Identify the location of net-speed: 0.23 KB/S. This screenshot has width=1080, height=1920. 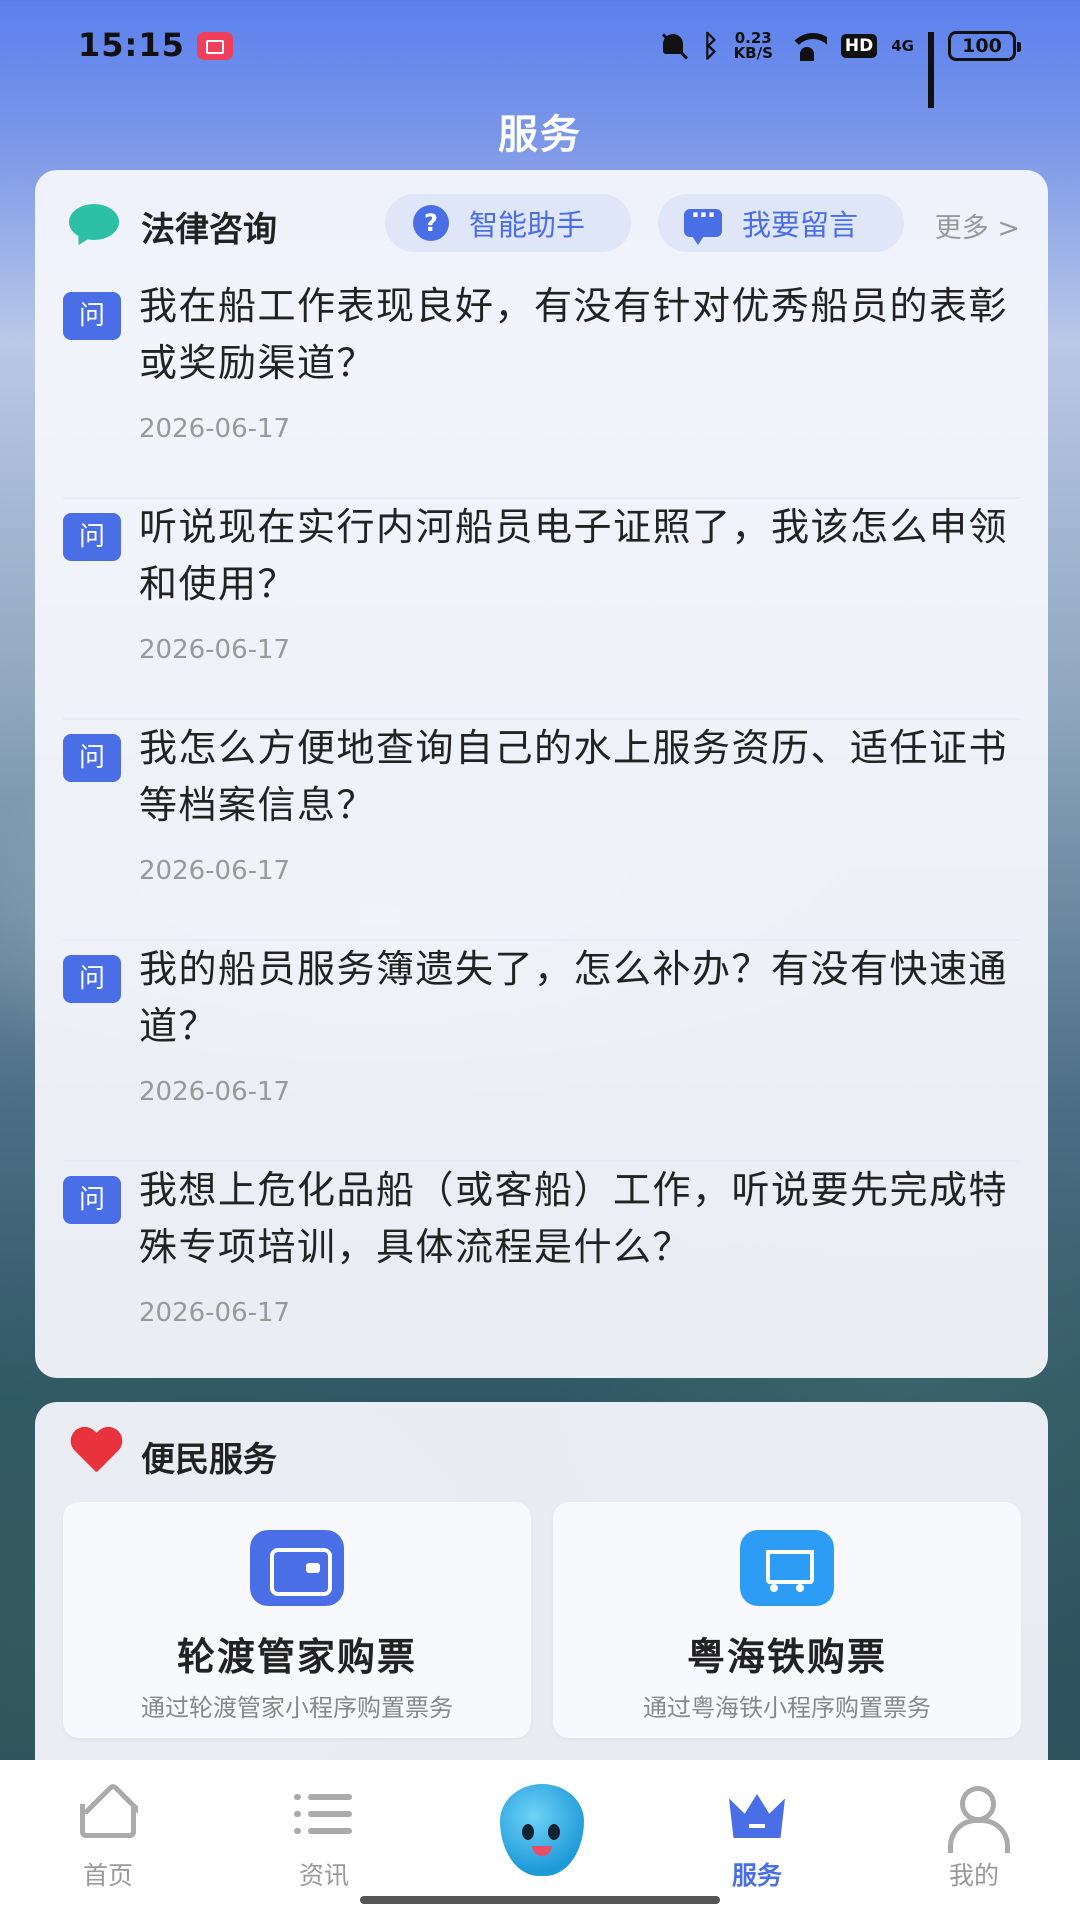
(753, 46).